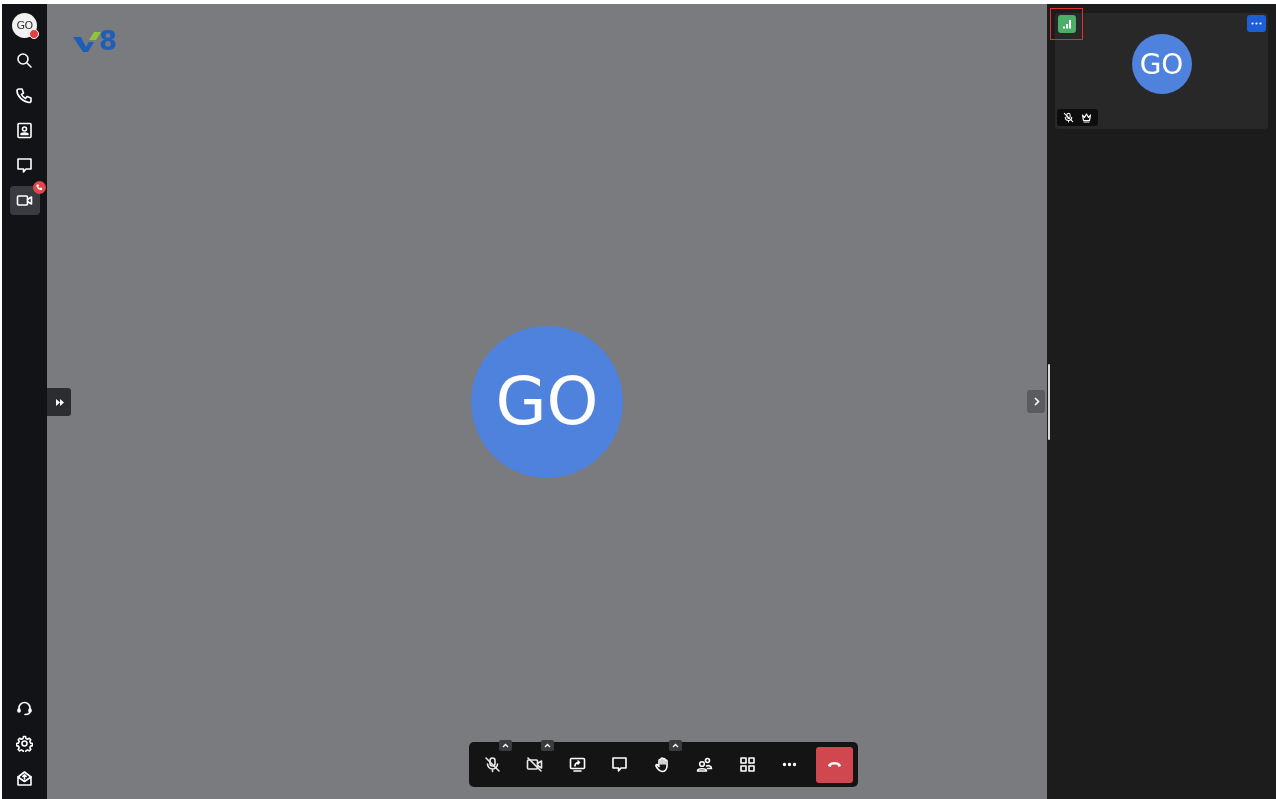  What do you see at coordinates (1067, 24) in the screenshot?
I see `signal-strength-icon` at bounding box center [1067, 24].